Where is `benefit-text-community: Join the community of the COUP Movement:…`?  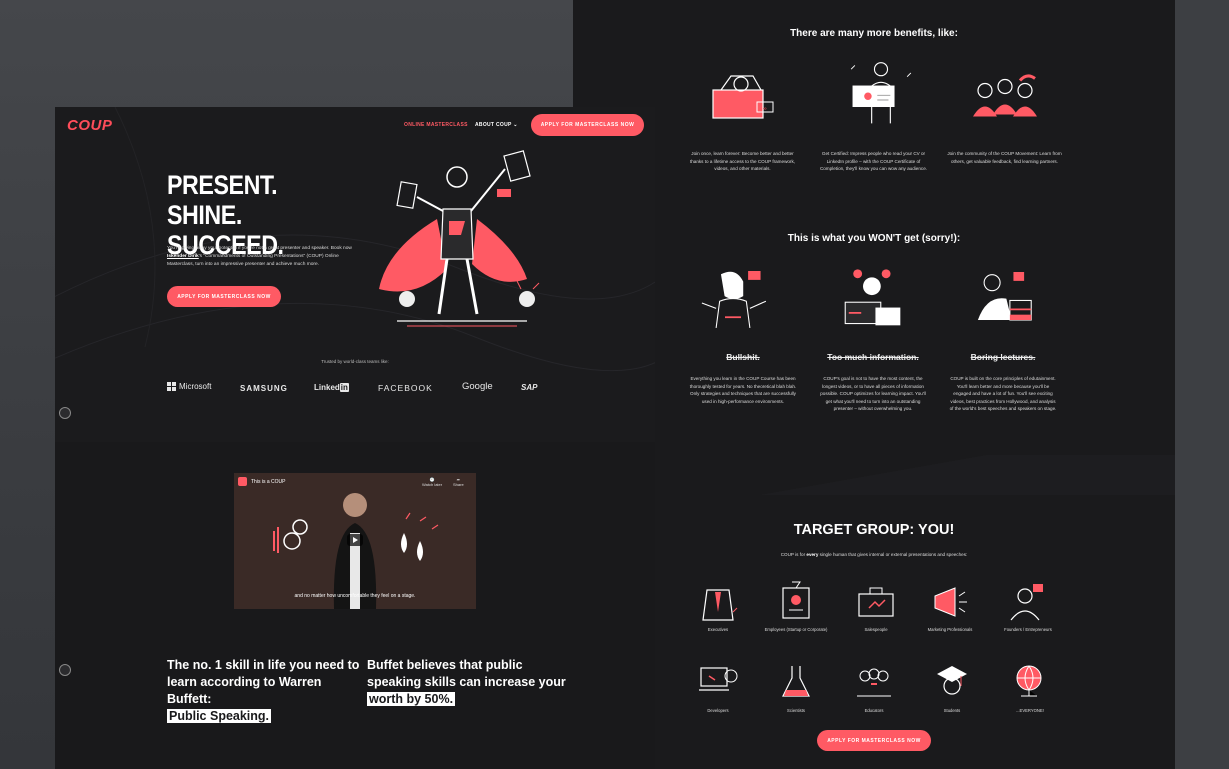 benefit-text-community: Join the community of the COUP Movement:… is located at coordinates (1004, 157).